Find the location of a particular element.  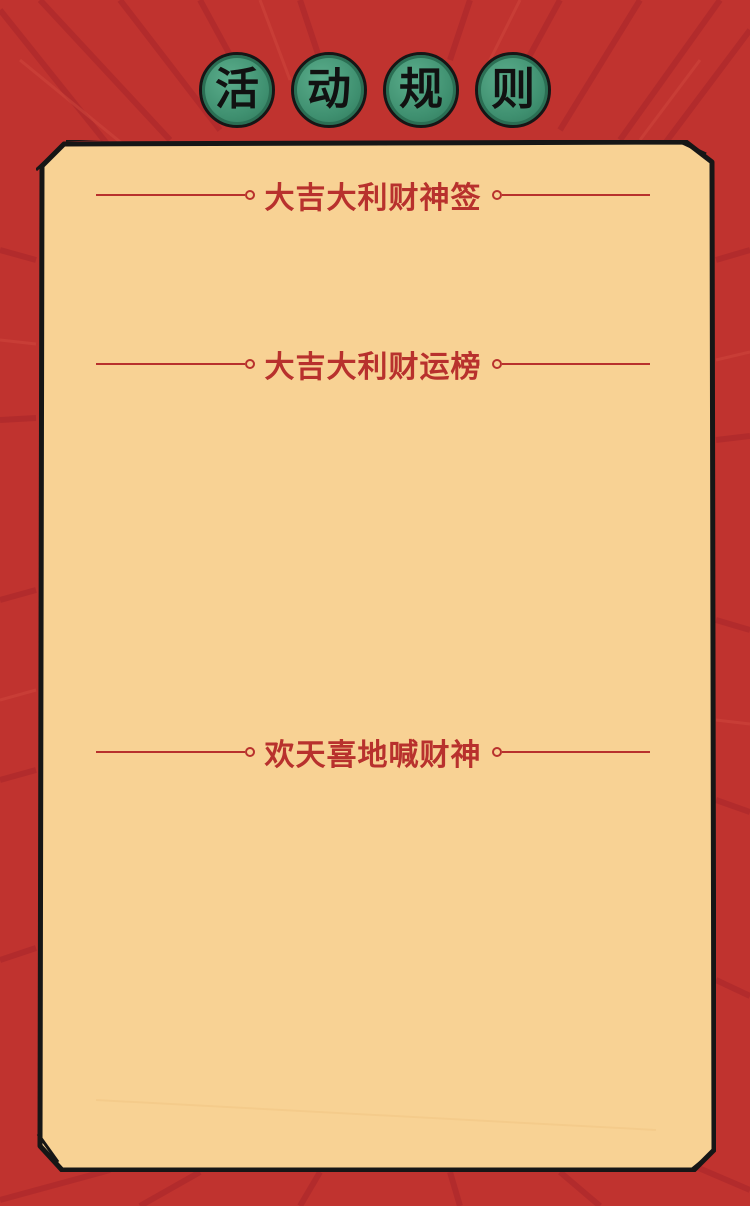

title-char-1: 活 is located at coordinates (237, 89).